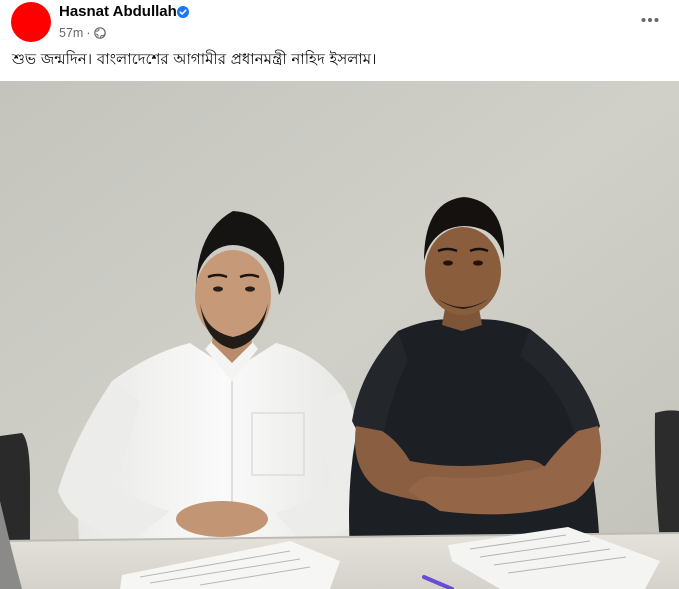 The image size is (679, 589). Describe the element at coordinates (118, 12) in the screenshot. I see `author-name: Hasnat Abdullah` at that location.